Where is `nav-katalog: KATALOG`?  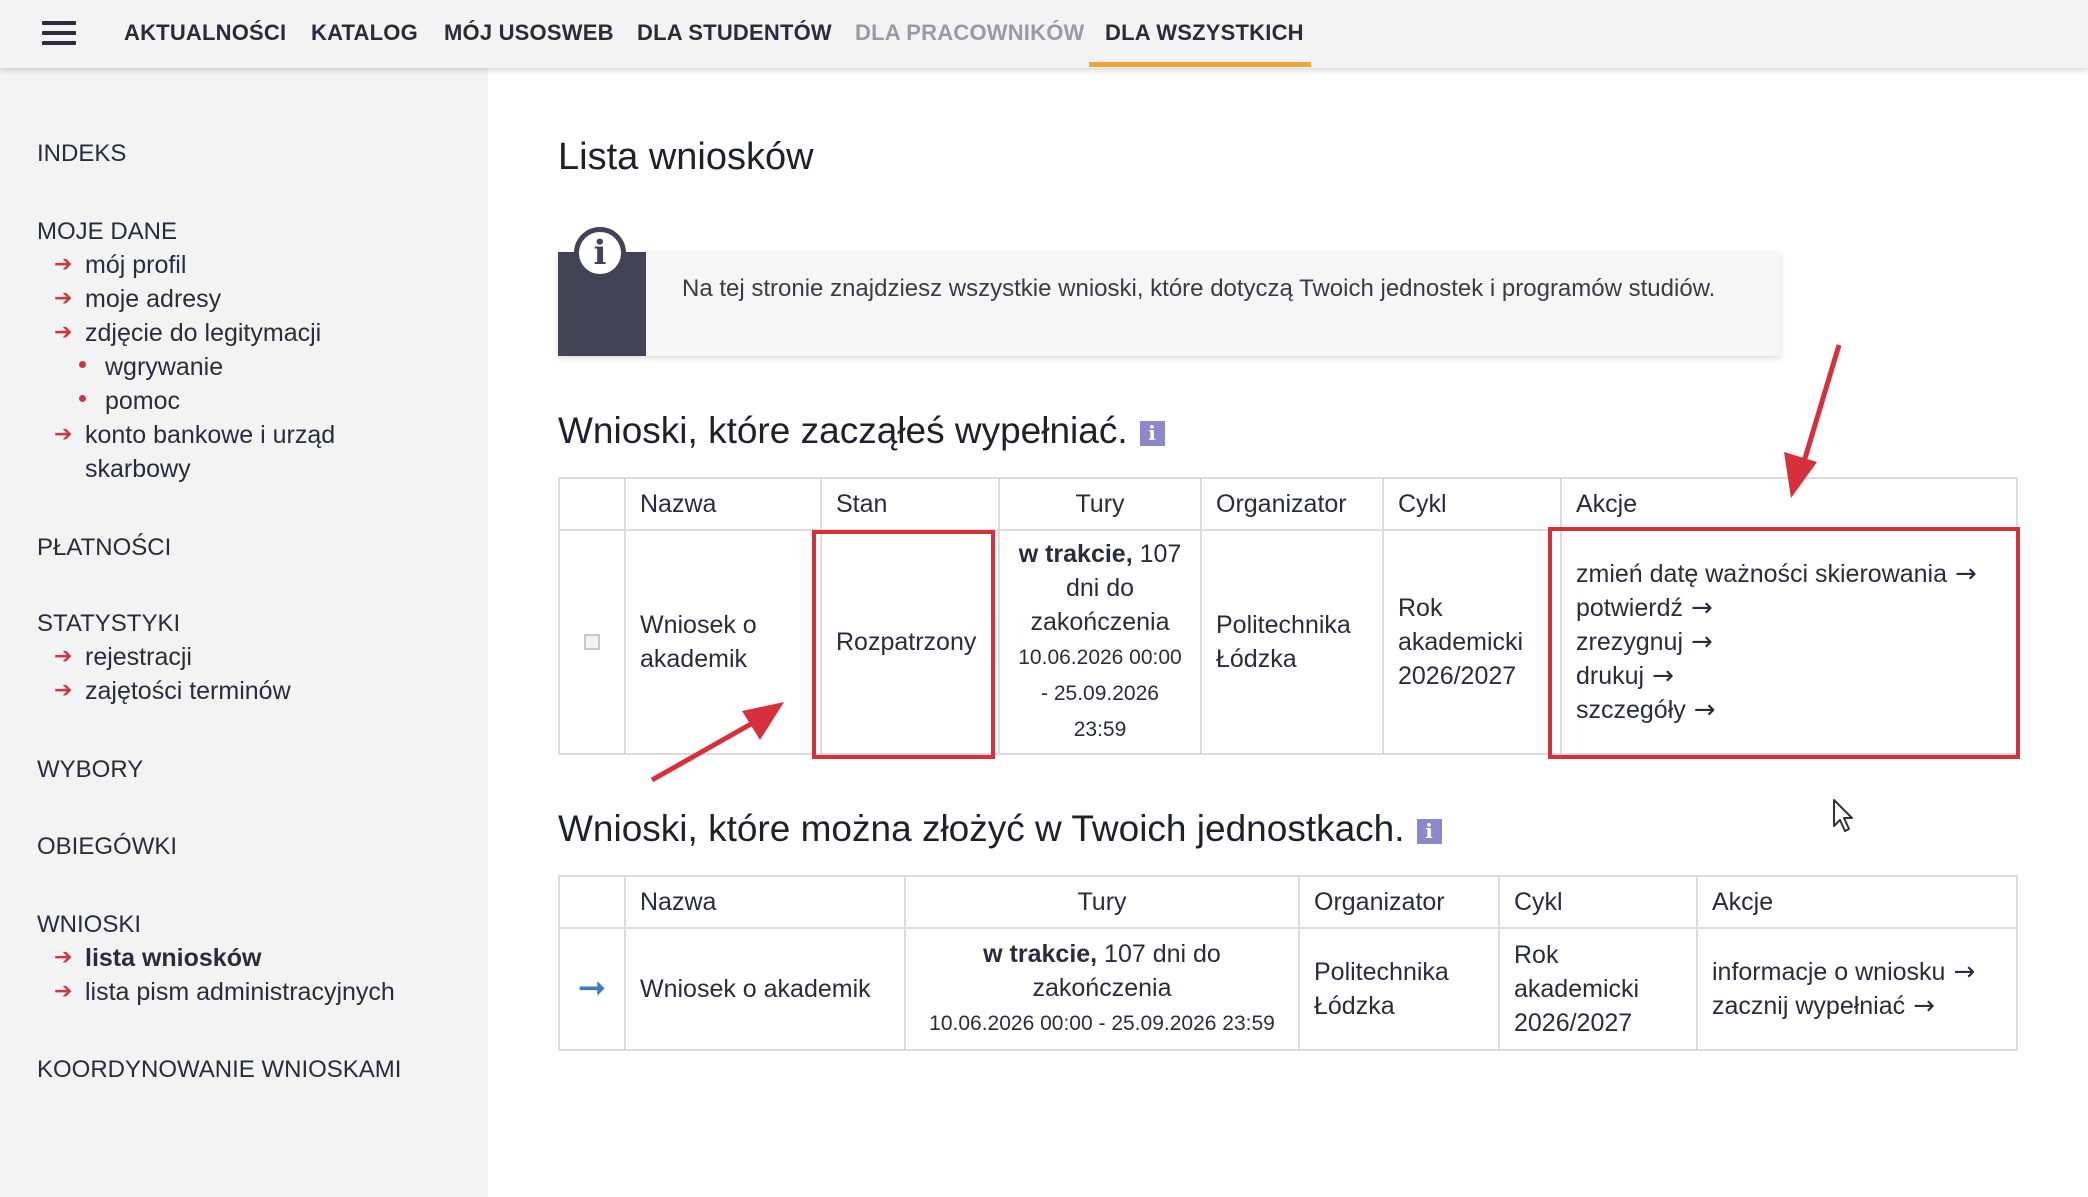 nav-katalog: KATALOG is located at coordinates (364, 33).